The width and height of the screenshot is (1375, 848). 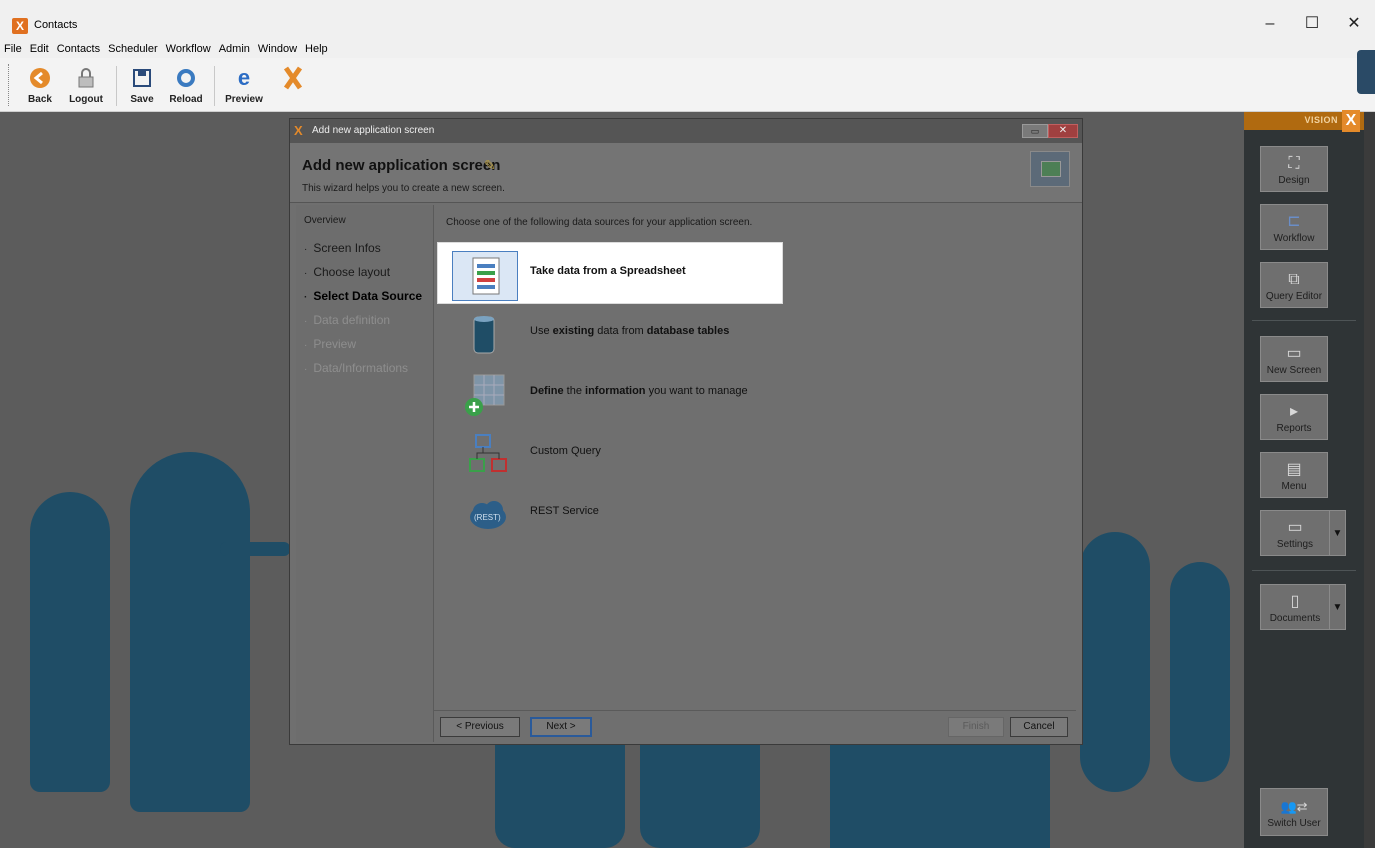 What do you see at coordinates (755, 726) in the screenshot?
I see `wizard-footer: < Previous Next > Finish Cancel` at bounding box center [755, 726].